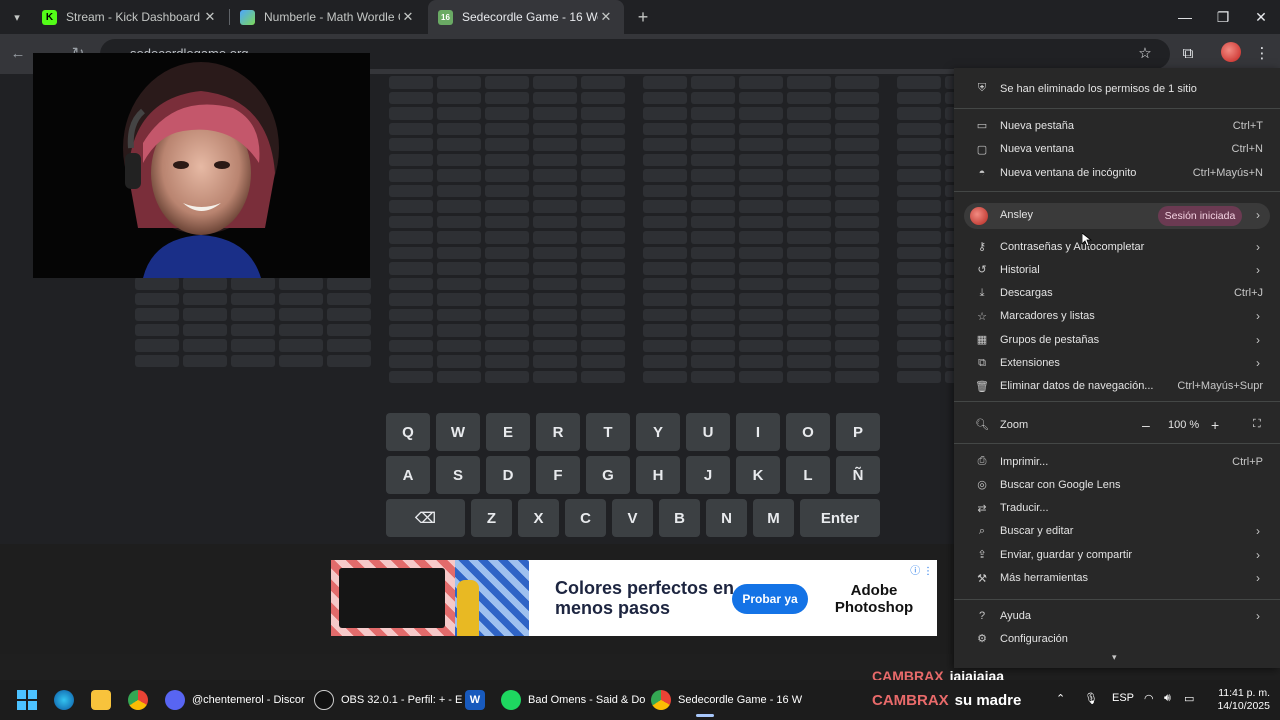  What do you see at coordinates (508, 432) in the screenshot?
I see `key-e: E` at bounding box center [508, 432].